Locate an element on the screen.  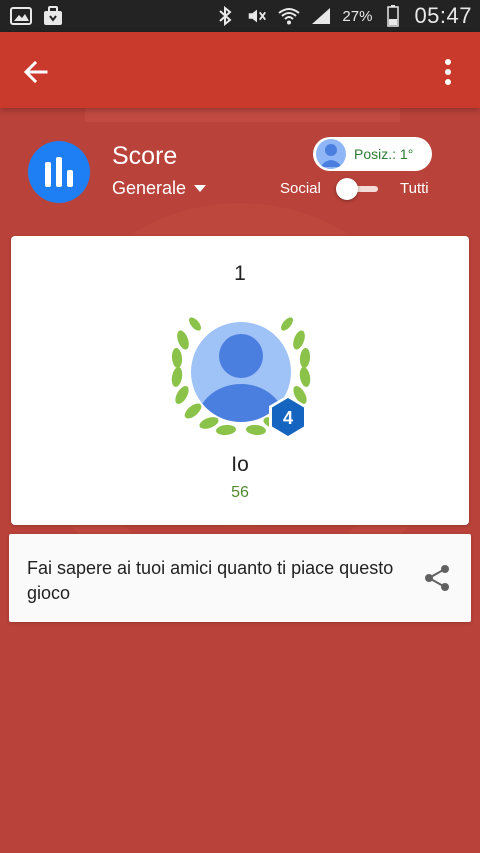
share-icon is located at coordinates (437, 578).